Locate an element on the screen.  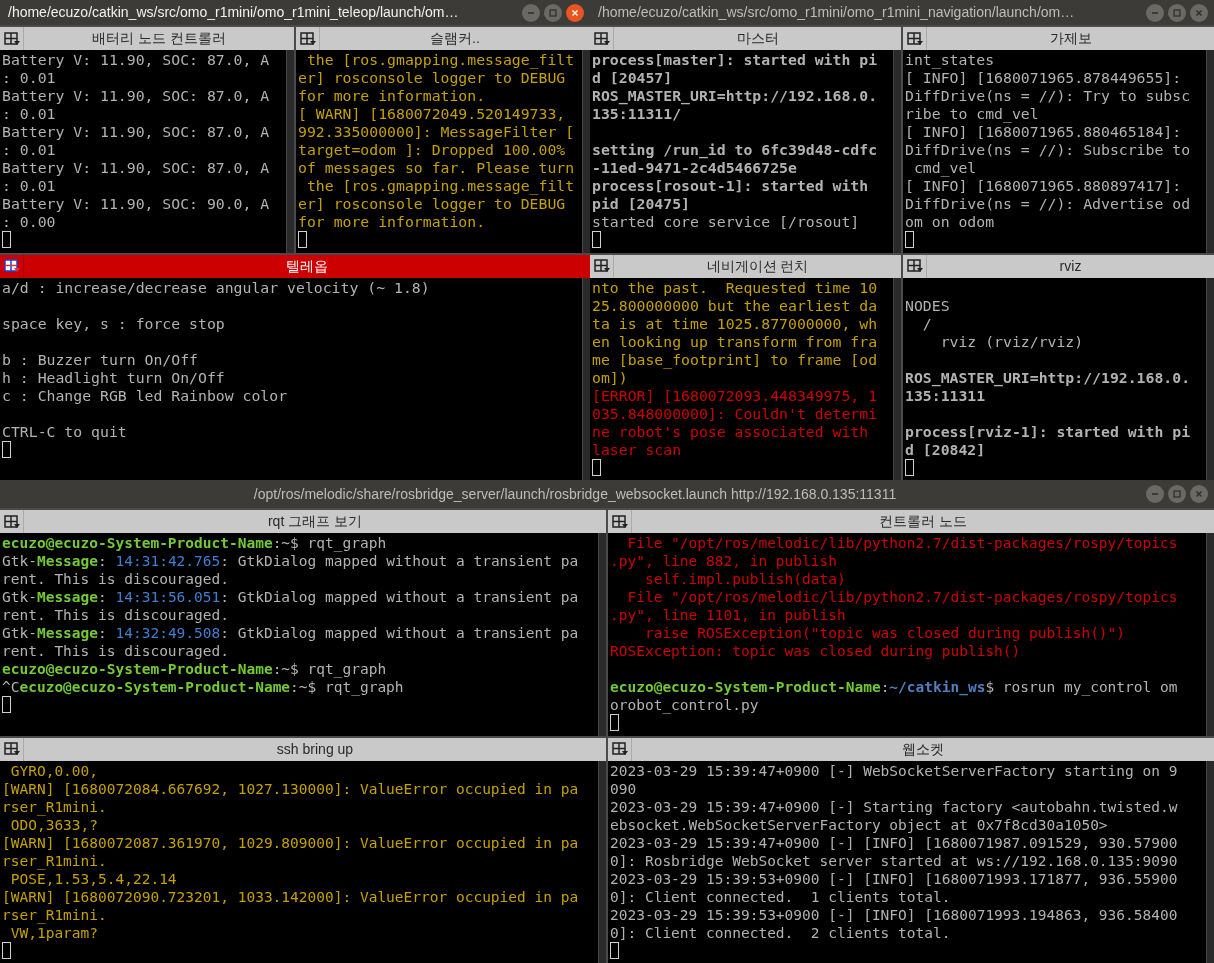
terminal-line: pid [20475] is located at coordinates (641, 204).